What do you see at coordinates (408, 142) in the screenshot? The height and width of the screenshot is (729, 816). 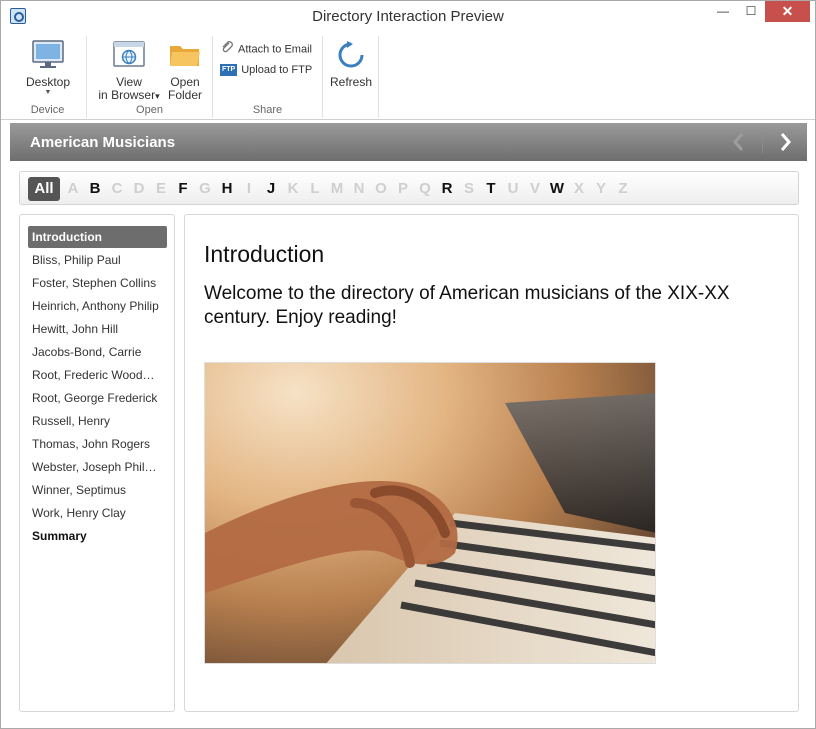 I see `directory-header: American Musicians` at bounding box center [408, 142].